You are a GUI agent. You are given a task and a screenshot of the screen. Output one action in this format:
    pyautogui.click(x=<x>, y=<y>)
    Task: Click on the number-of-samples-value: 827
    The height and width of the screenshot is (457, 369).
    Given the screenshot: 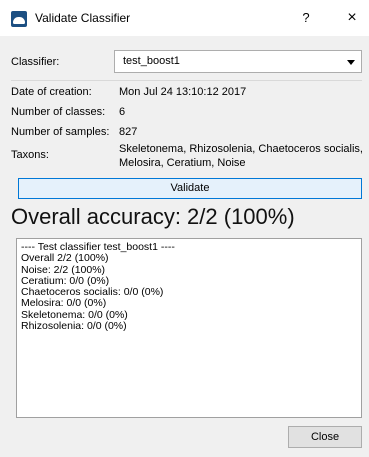 What is the action you would take?
    pyautogui.click(x=128, y=132)
    